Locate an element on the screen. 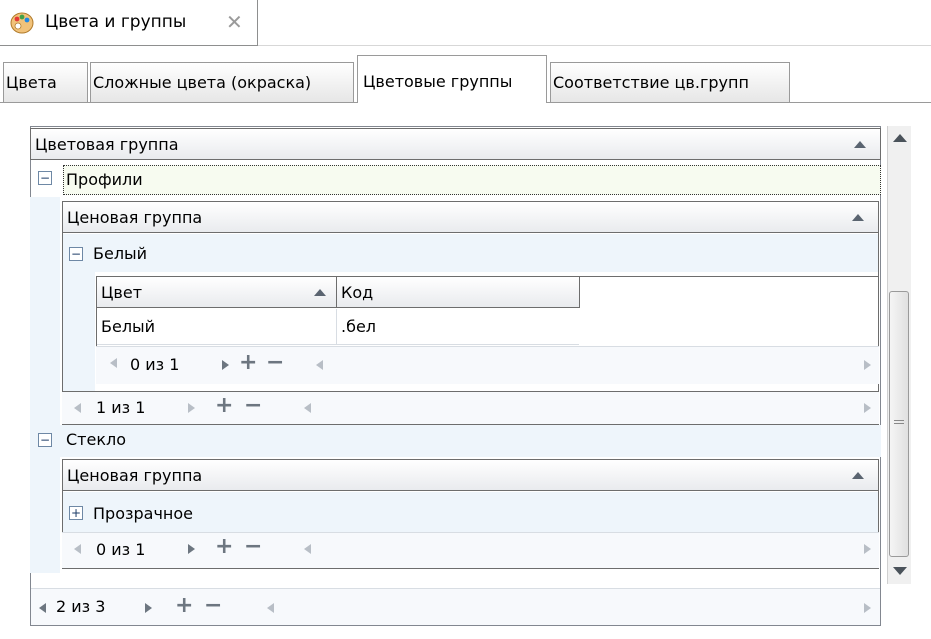 Image resolution: width=931 pixels, height=639 pixels. column-header-label: Цвет is located at coordinates (122, 292).